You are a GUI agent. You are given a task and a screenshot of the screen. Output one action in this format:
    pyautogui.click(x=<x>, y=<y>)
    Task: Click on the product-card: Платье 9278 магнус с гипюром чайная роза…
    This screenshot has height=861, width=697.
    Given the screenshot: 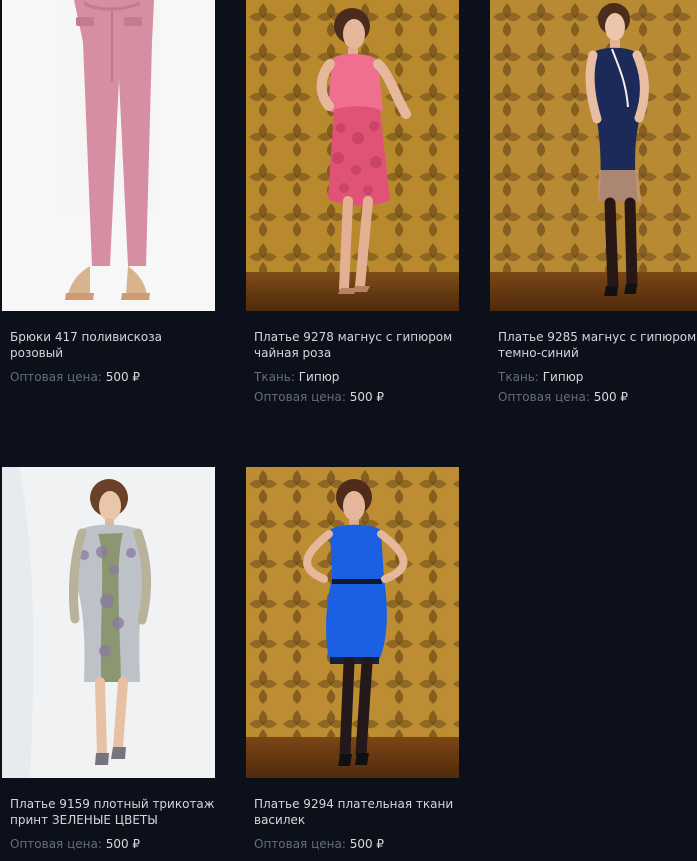 What is the action you would take?
    pyautogui.click(x=352, y=202)
    